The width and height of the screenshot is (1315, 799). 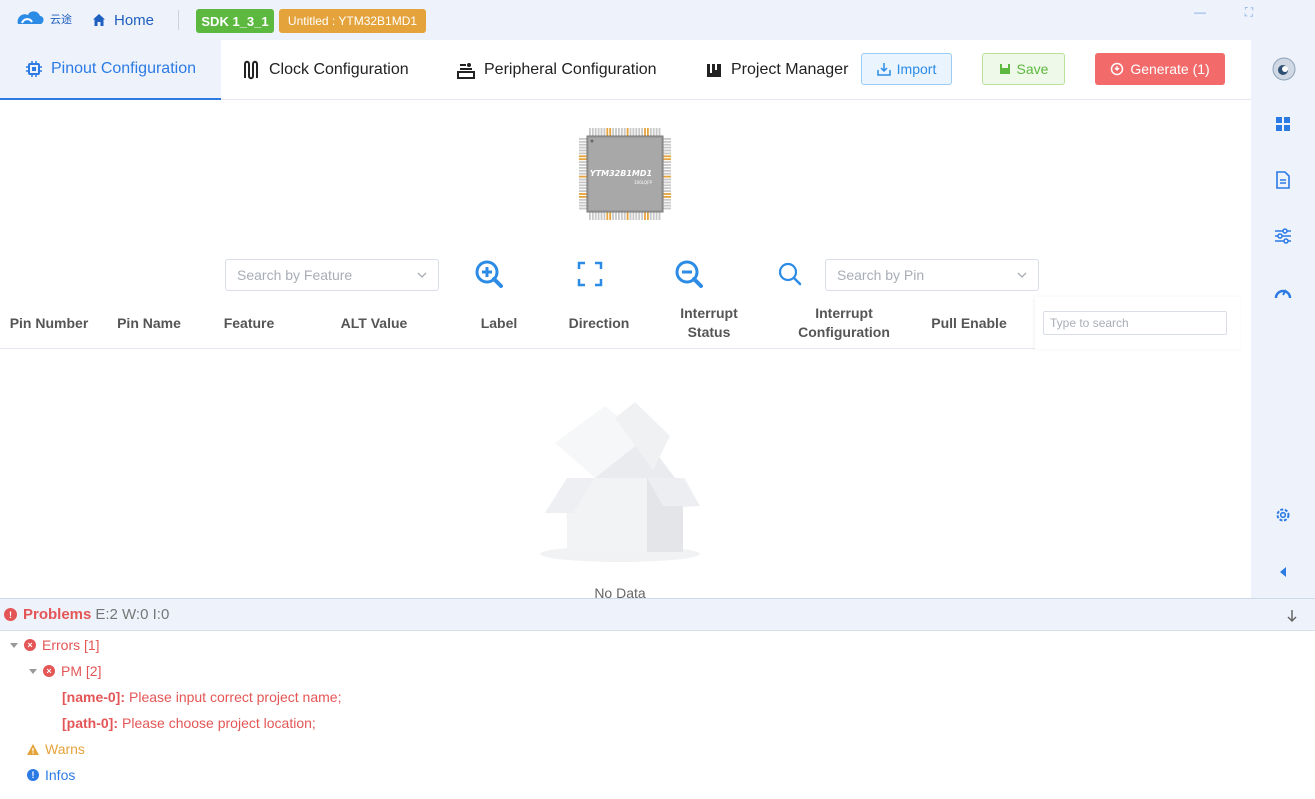 I want to click on column-pin-name: Pin Name, so click(x=149, y=323).